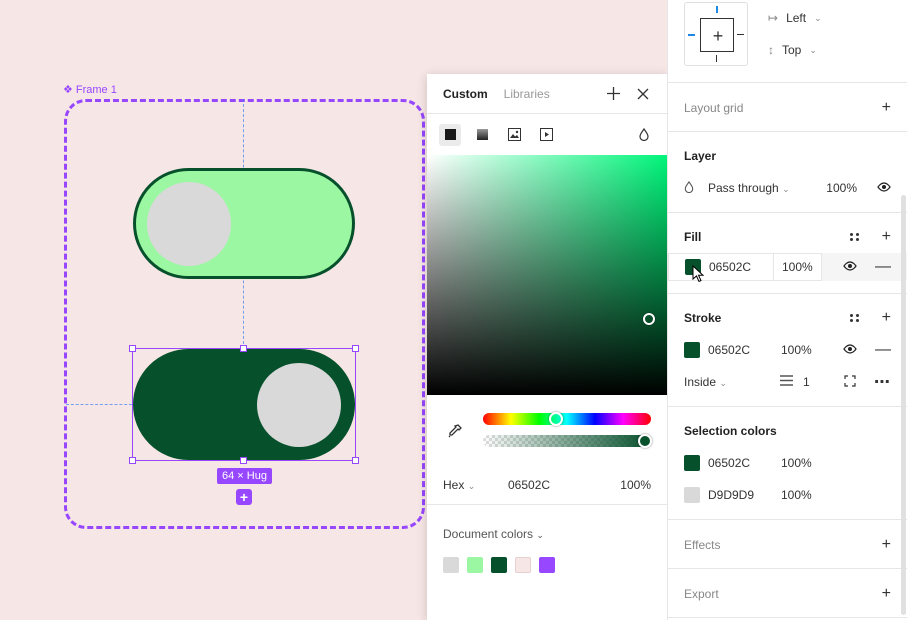 The height and width of the screenshot is (620, 907). Describe the element at coordinates (527, 94) in the screenshot. I see `tab-libraries: Libraries` at that location.